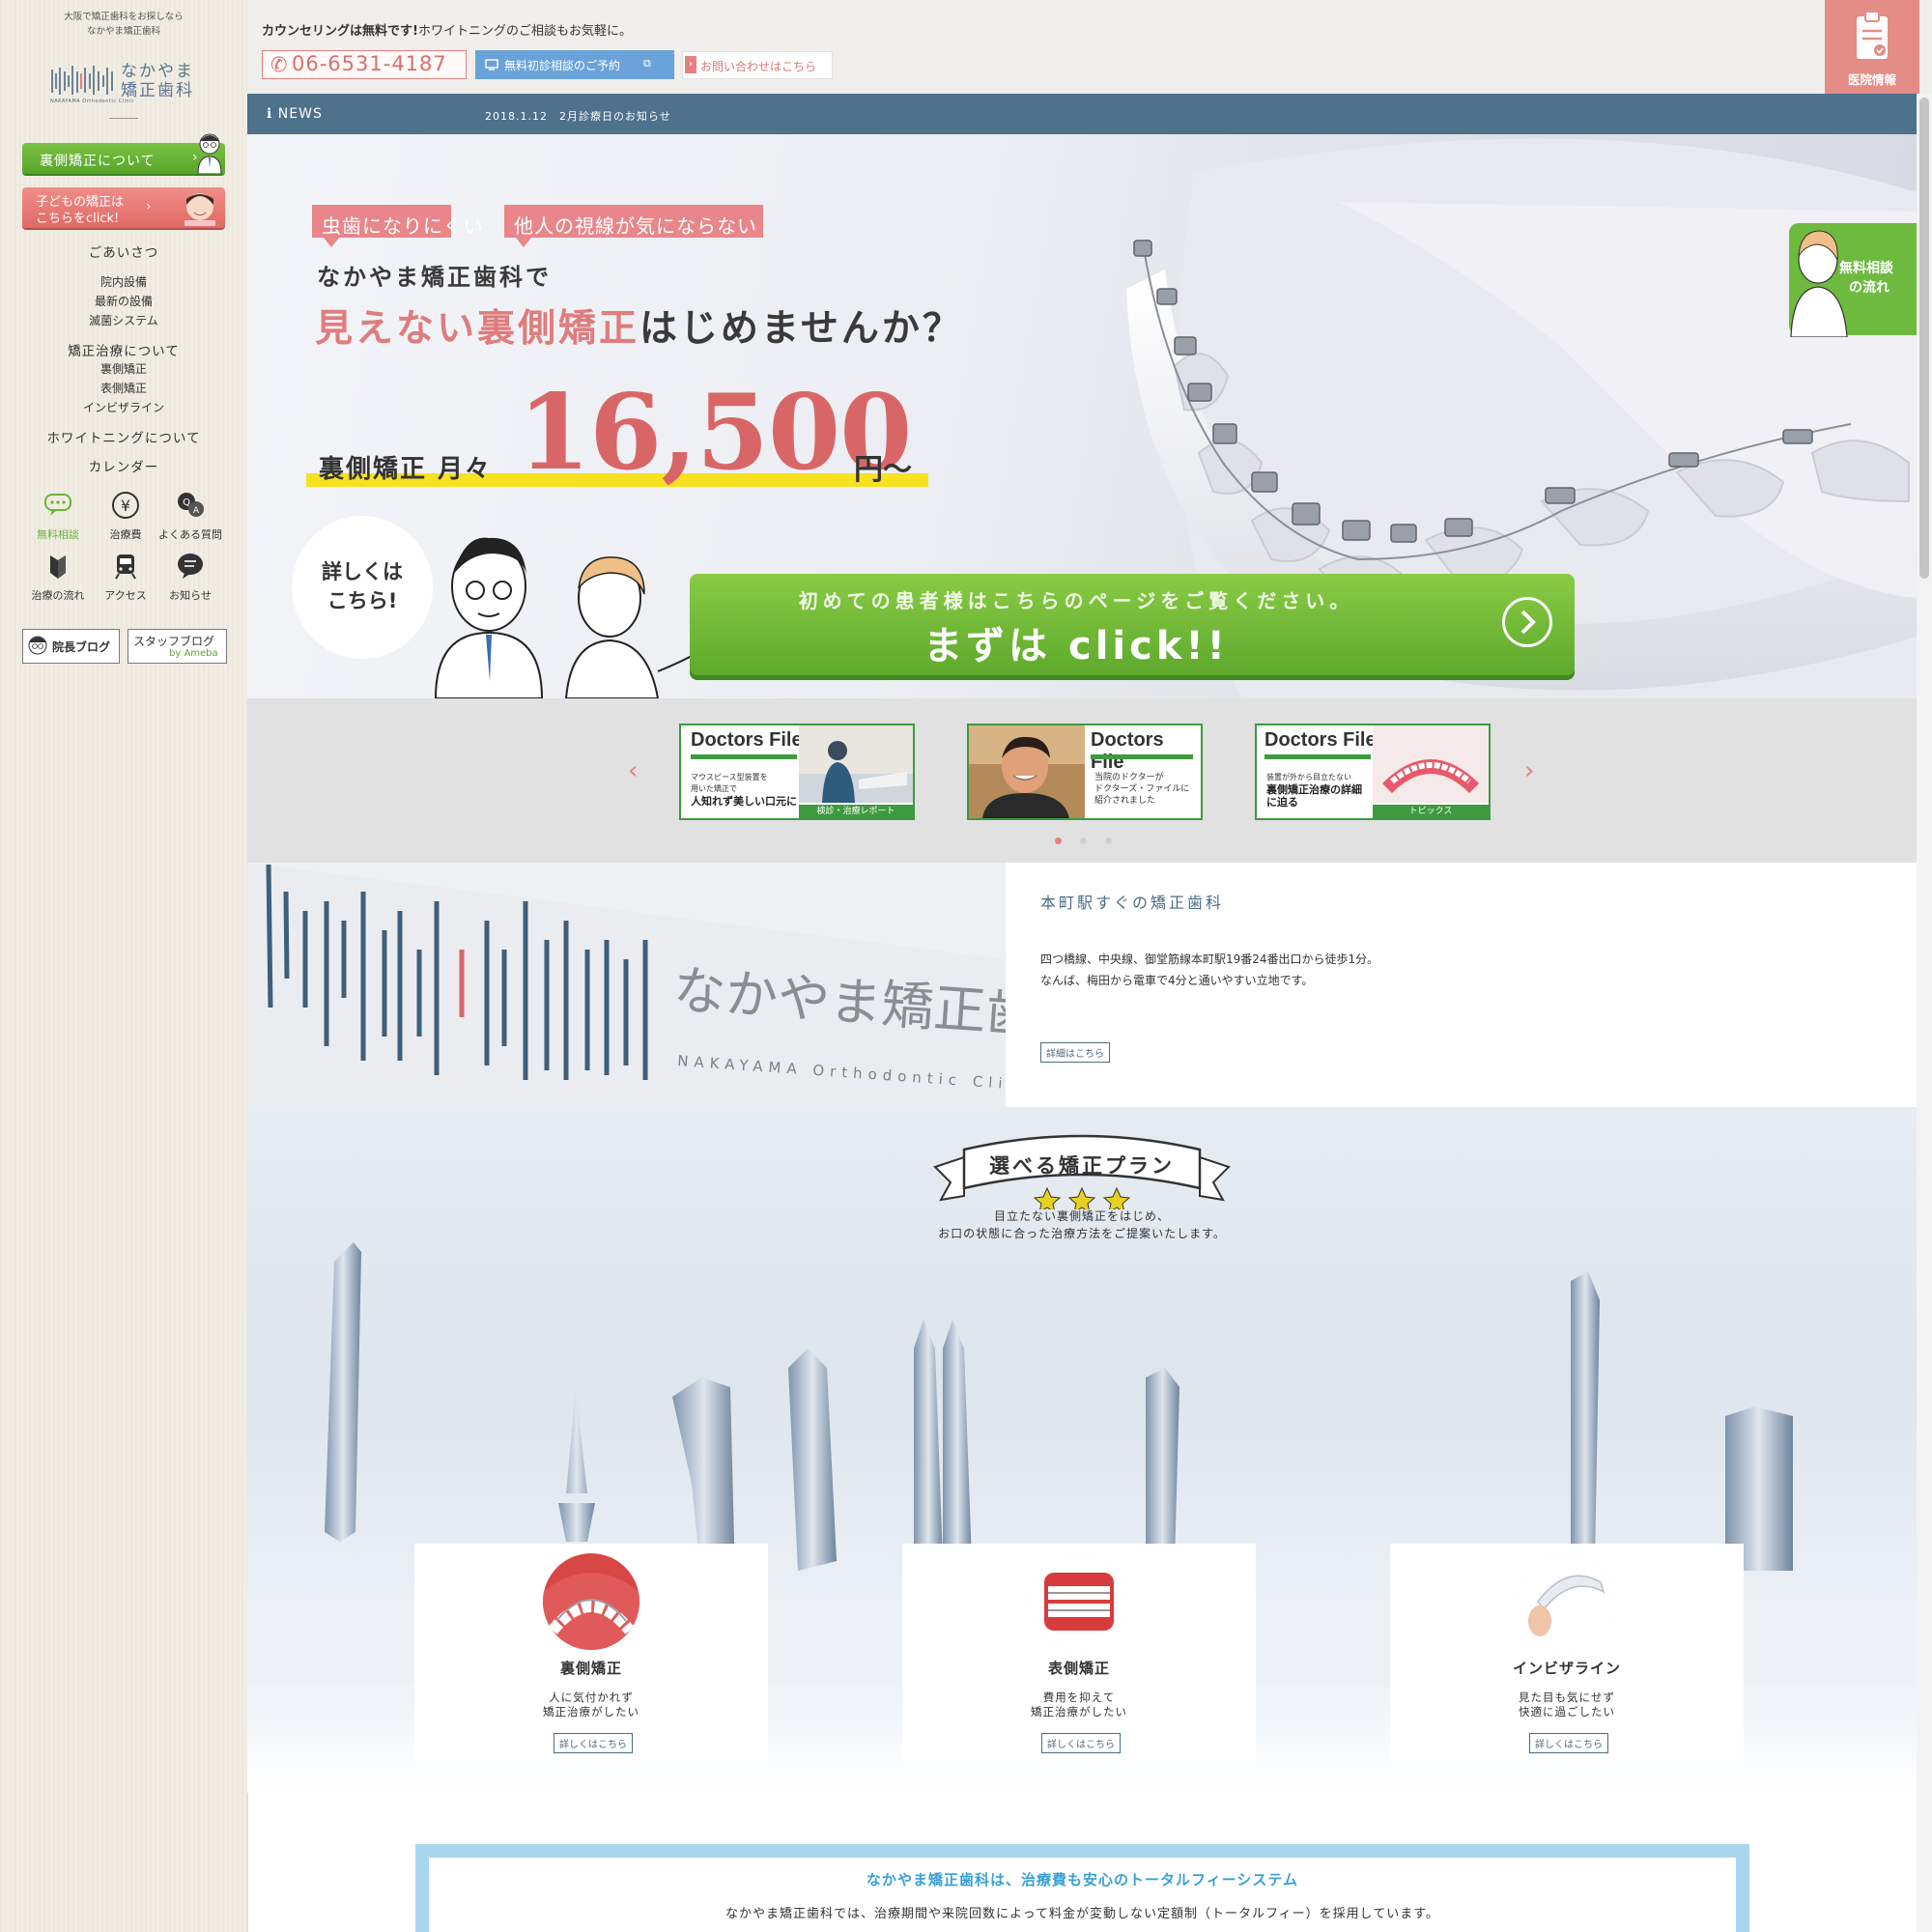  Describe the element at coordinates (58, 567) in the screenshot. I see `beginner-mark-icon` at that location.